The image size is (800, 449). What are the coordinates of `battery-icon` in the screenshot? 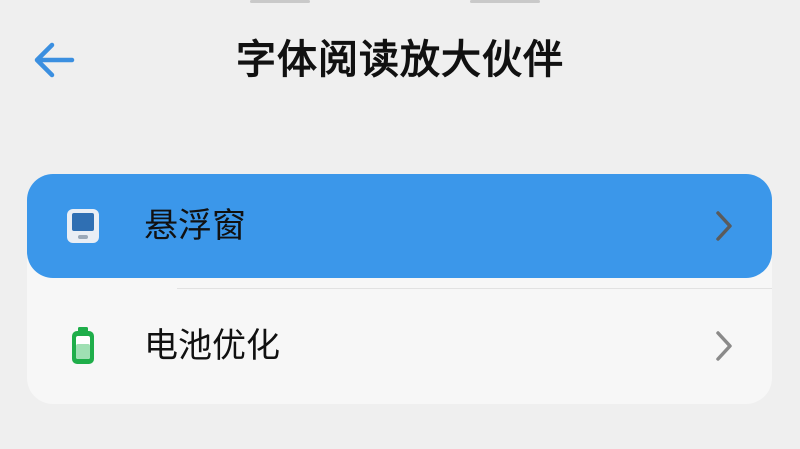 It's located at (83, 346).